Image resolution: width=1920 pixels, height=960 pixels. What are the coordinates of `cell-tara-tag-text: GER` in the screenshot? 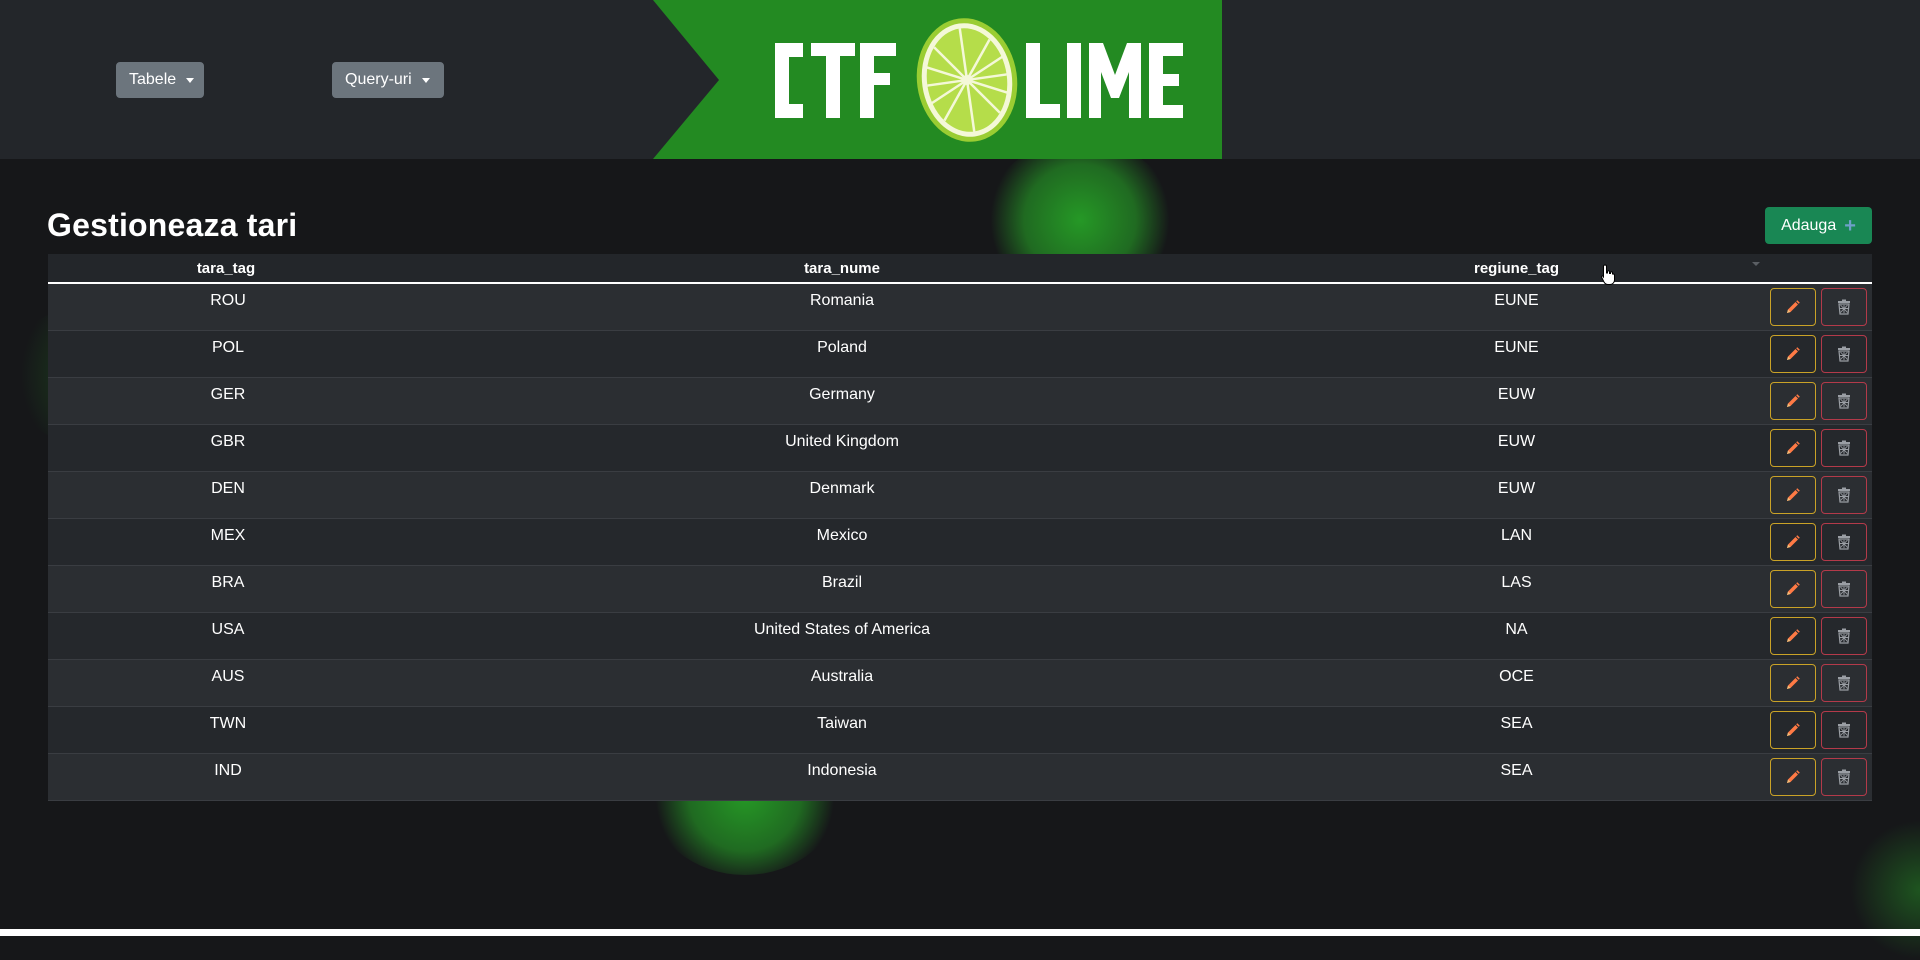 It's located at (228, 394).